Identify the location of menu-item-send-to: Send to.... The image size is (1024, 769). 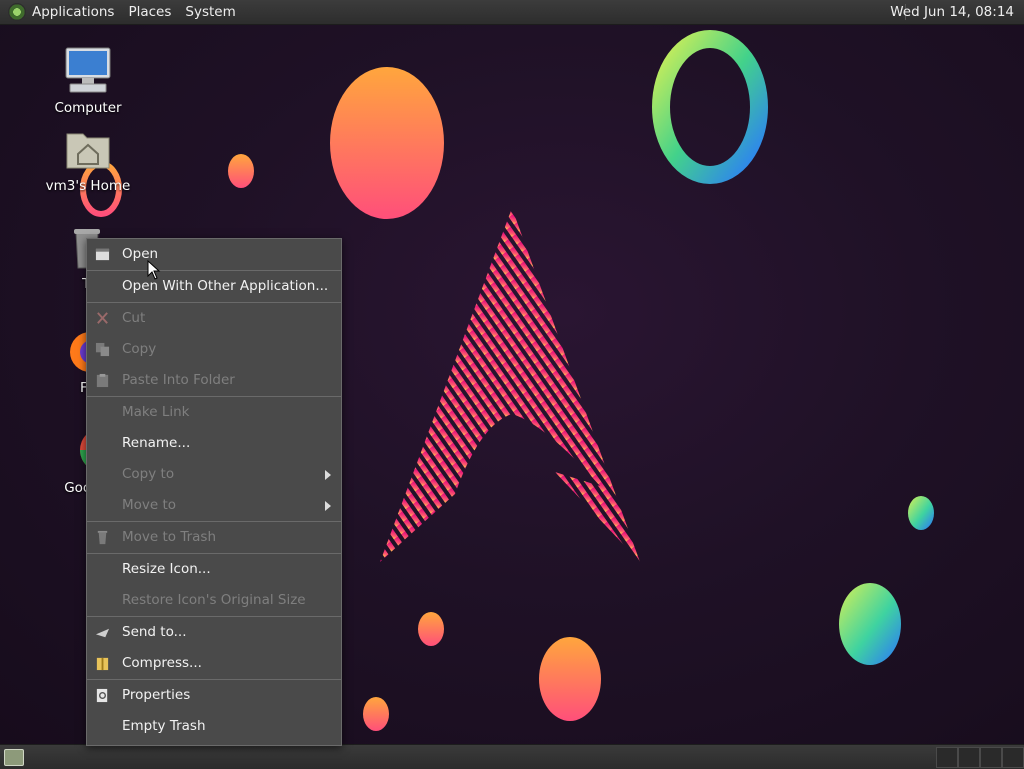
(214, 632).